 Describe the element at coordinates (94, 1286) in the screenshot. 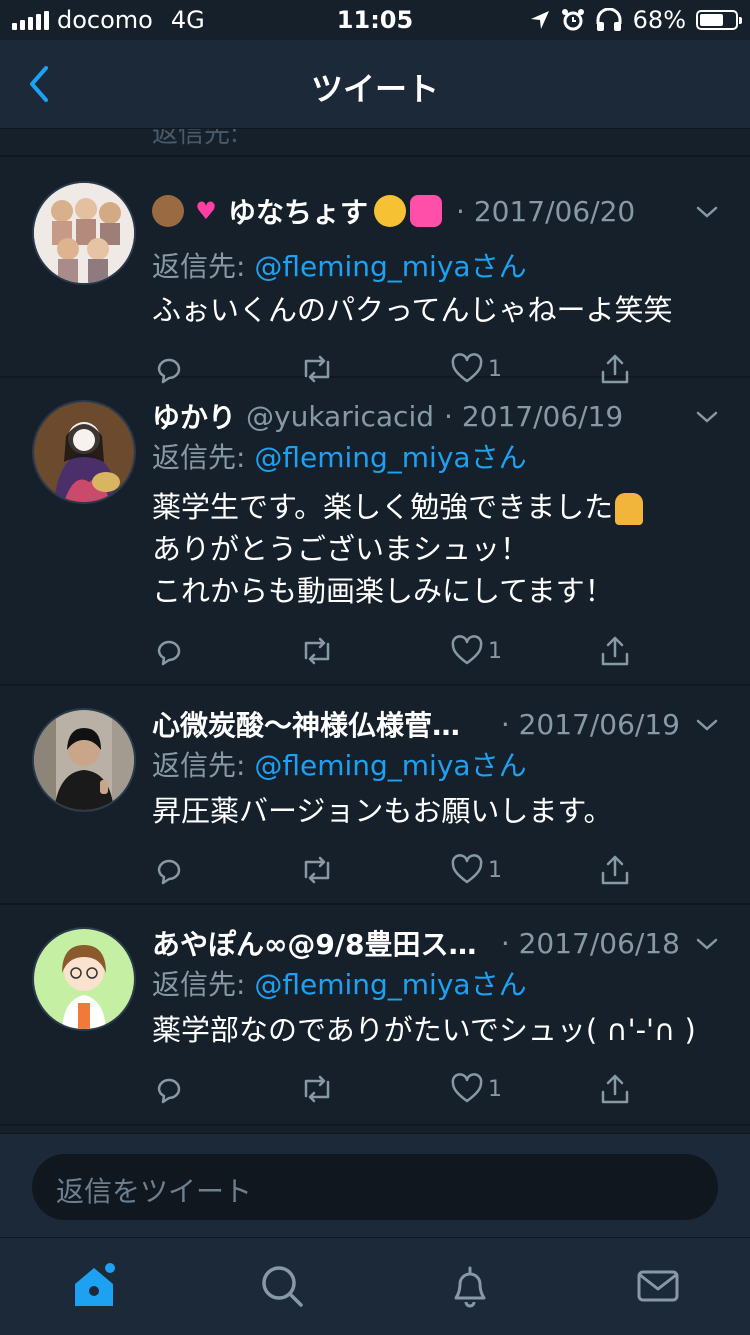

I see `home-icon` at that location.